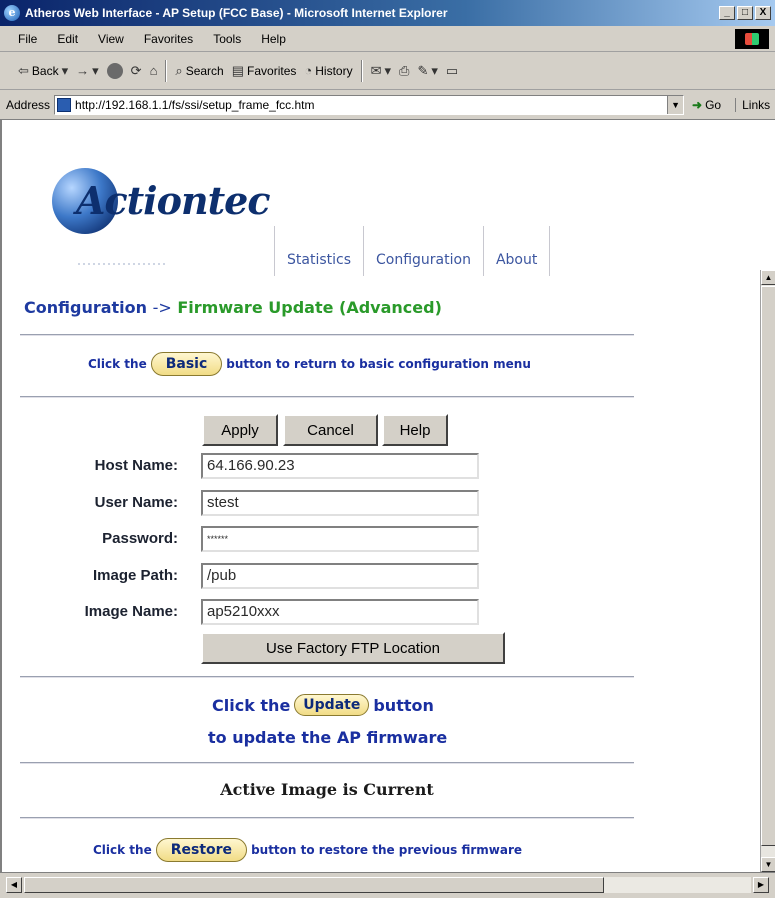 The image size is (775, 898). I want to click on top-nav: Statistics Configuration About, so click(412, 251).